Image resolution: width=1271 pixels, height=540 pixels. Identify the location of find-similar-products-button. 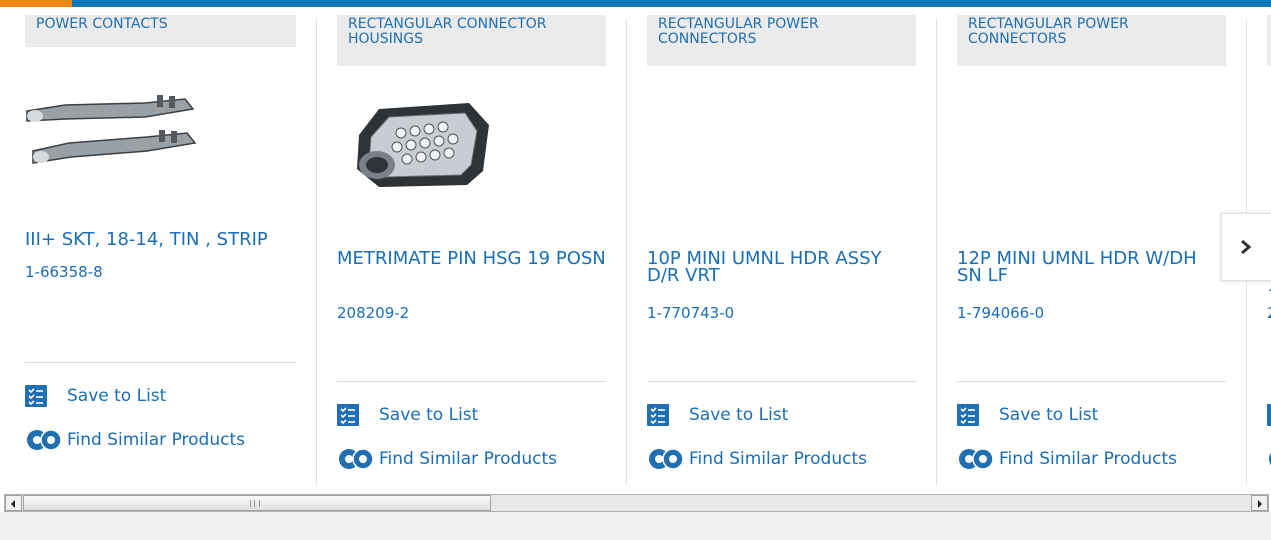
(1269, 459).